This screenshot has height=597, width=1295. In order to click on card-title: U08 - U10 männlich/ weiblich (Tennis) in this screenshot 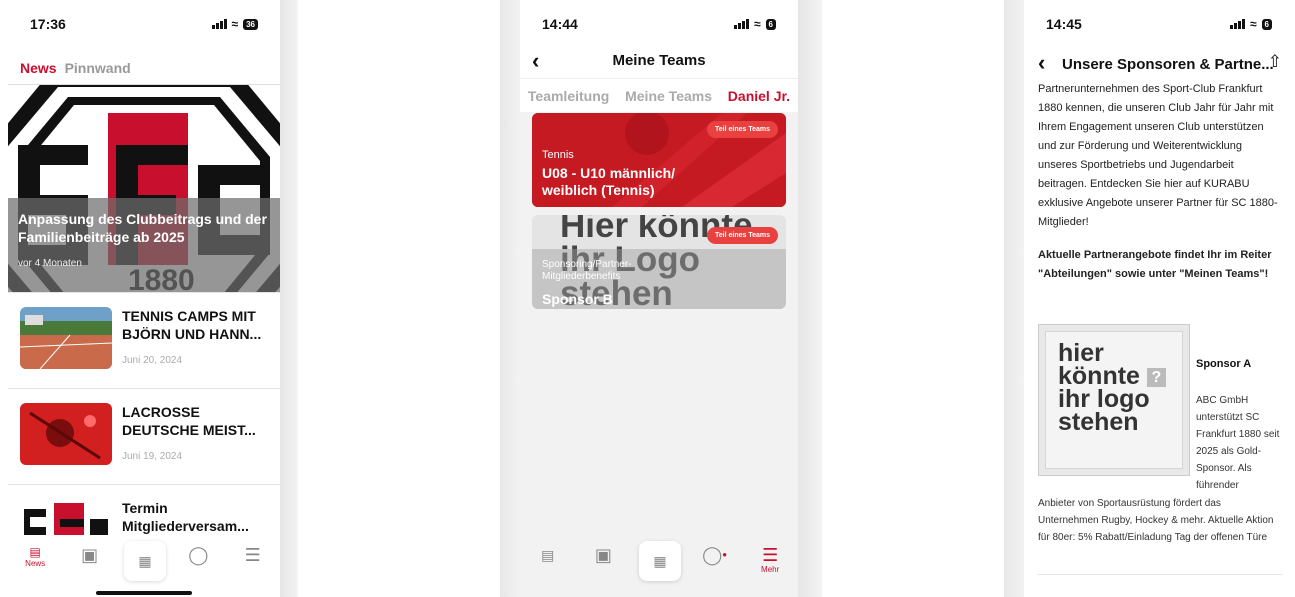, I will do `click(609, 181)`.